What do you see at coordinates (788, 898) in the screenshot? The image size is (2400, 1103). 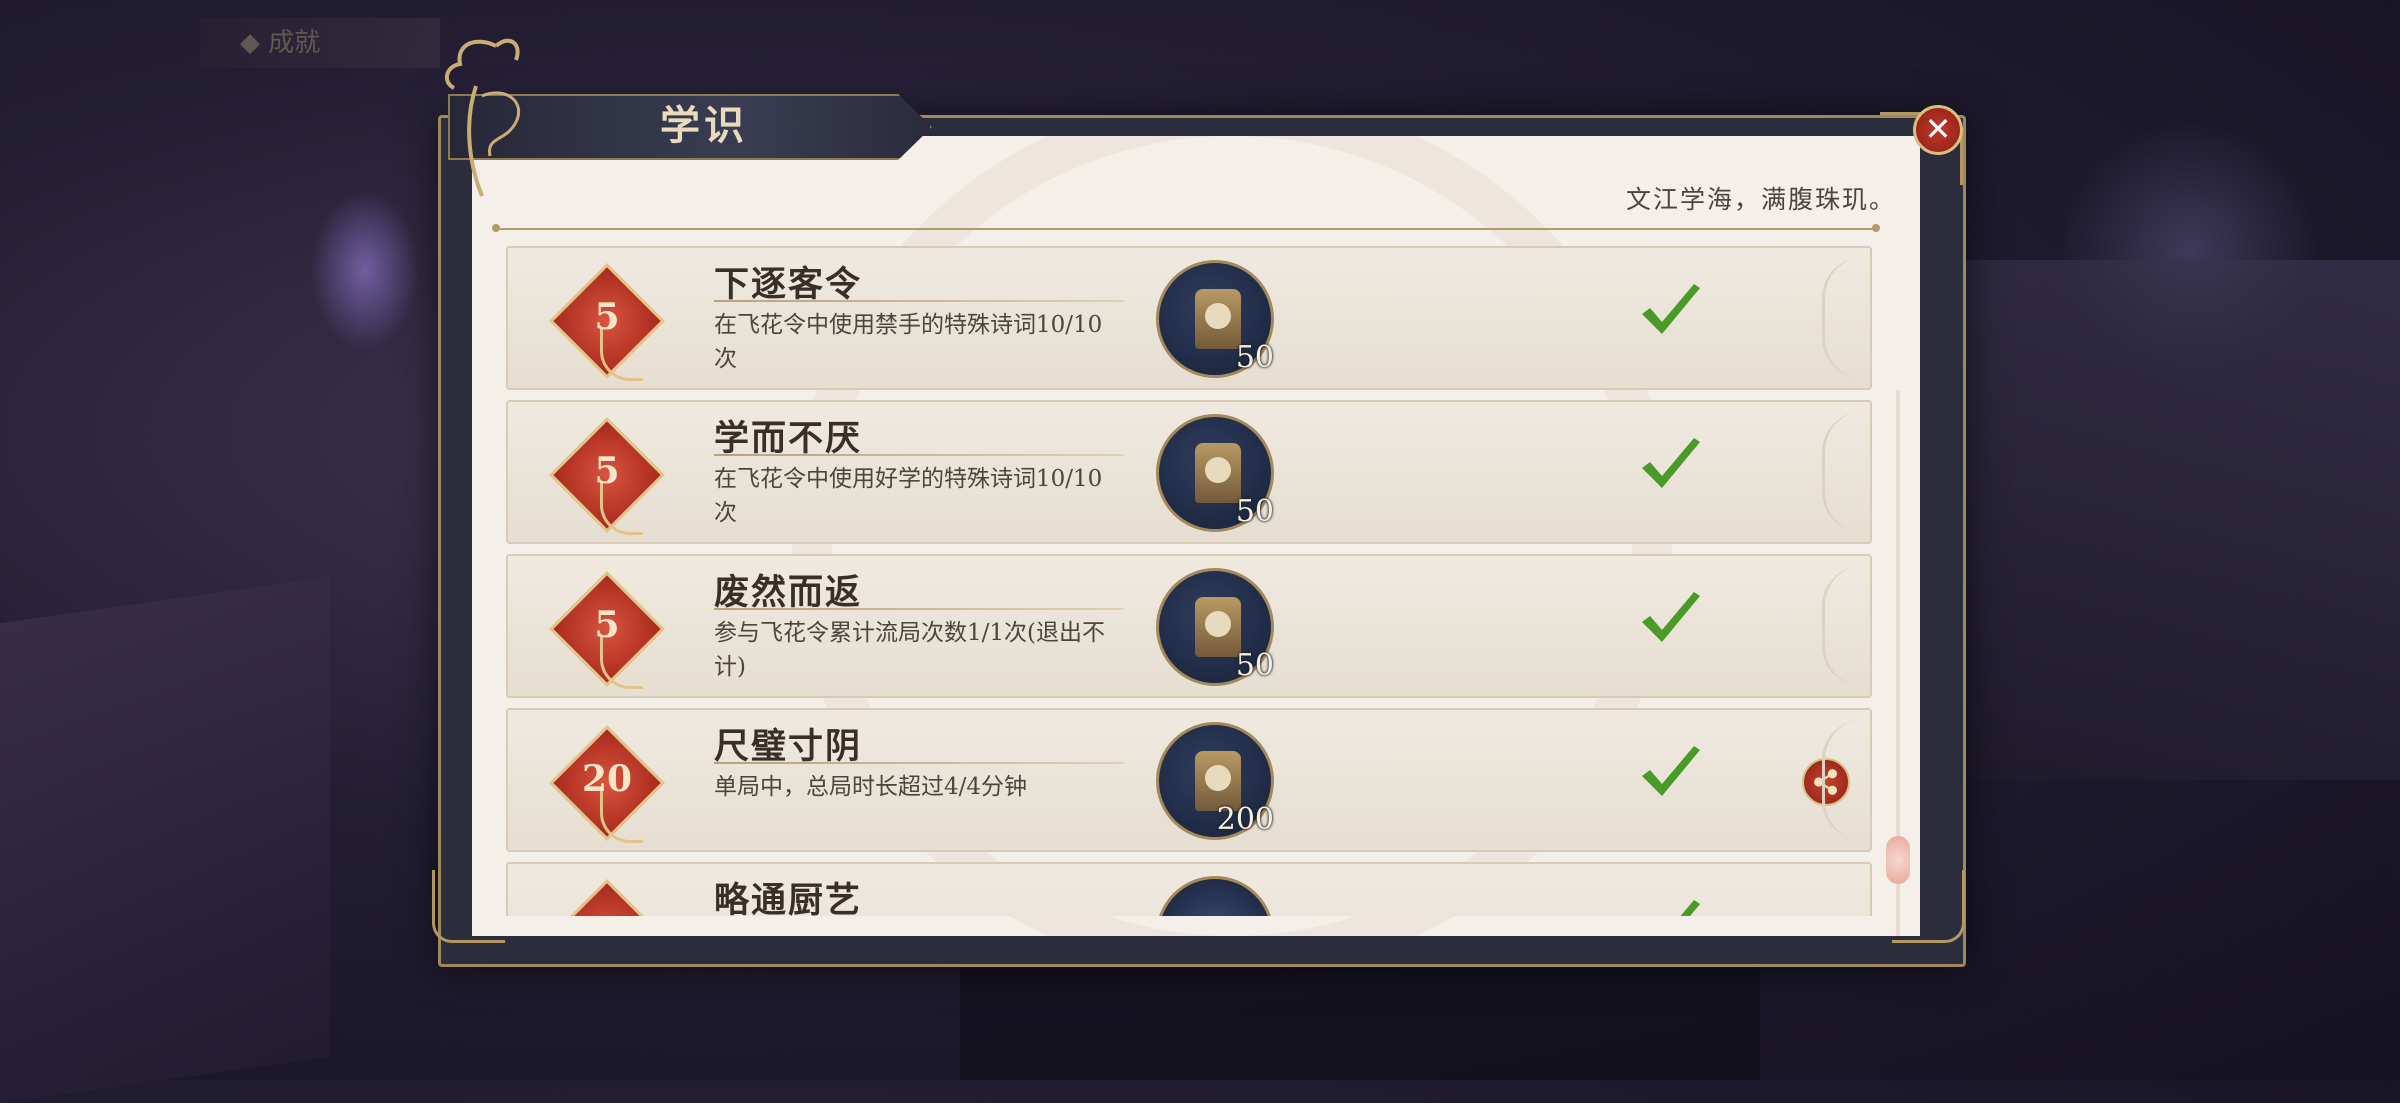 I see `task-title: 略通厨艺` at bounding box center [788, 898].